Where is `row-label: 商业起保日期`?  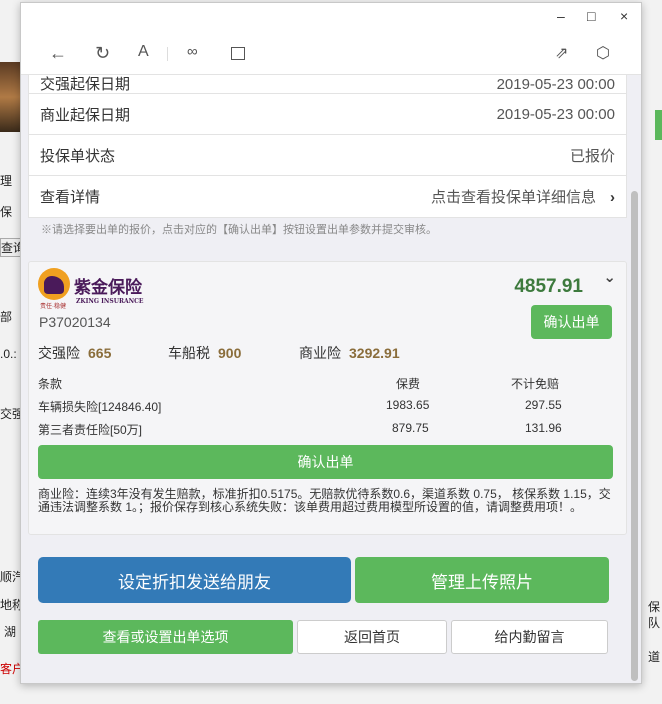 row-label: 商业起保日期 is located at coordinates (85, 115).